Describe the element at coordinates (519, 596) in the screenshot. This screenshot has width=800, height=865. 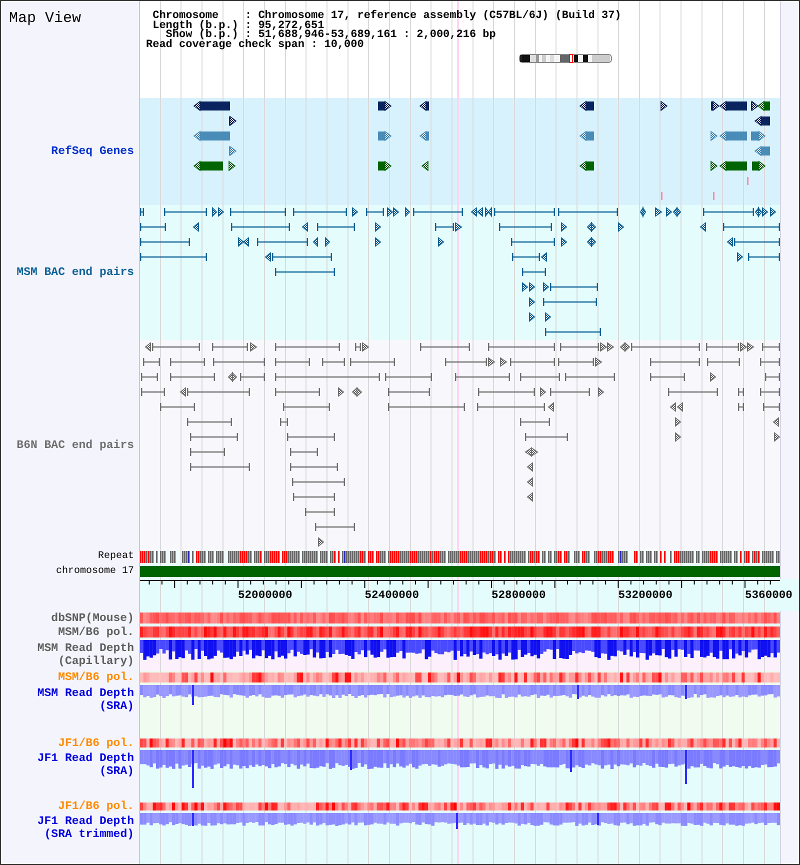
I see `axis-label: 52800000` at that location.